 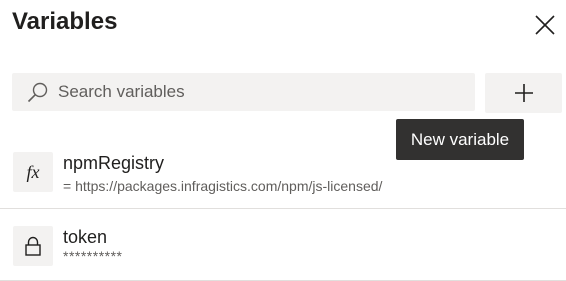 I want to click on variable-name: npmRegistry, so click(x=114, y=163).